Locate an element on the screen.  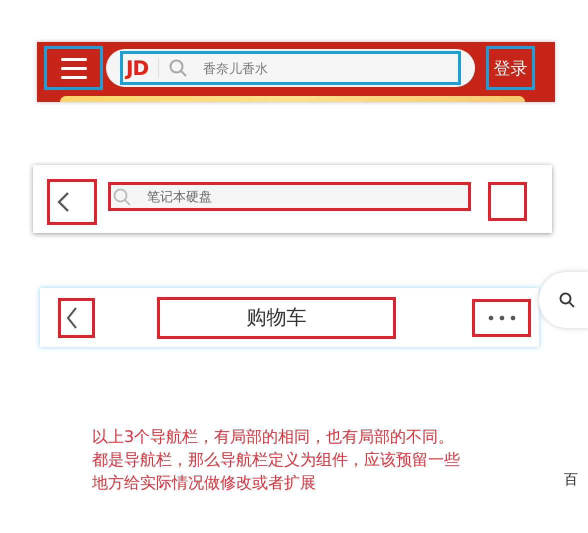
login-button: 登录 is located at coordinates (510, 68).